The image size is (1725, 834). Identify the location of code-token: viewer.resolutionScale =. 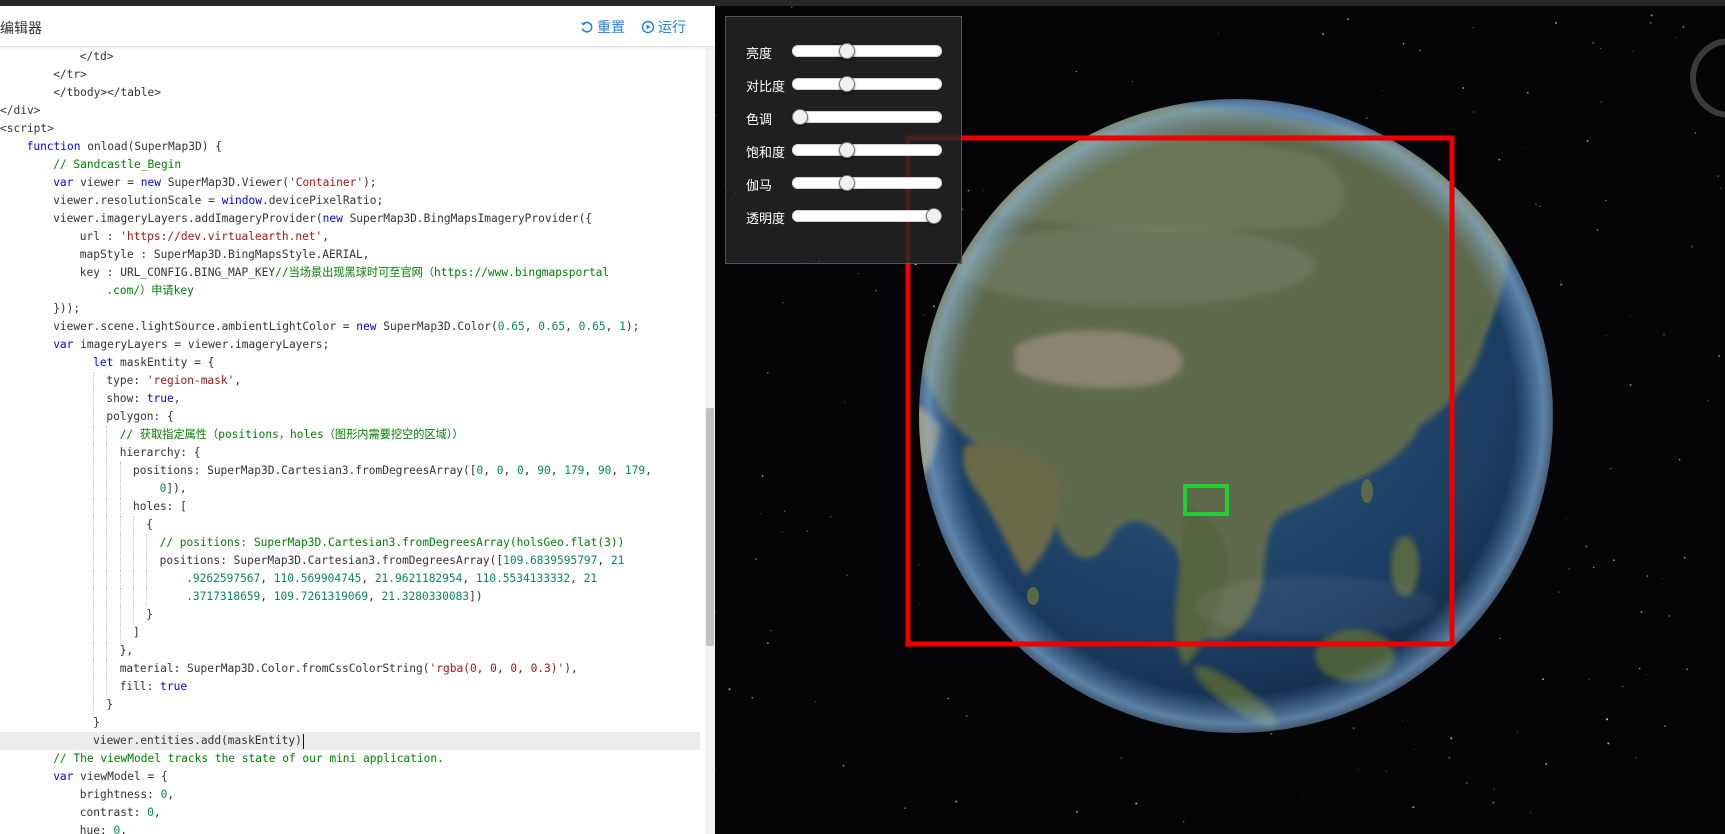
(137, 200).